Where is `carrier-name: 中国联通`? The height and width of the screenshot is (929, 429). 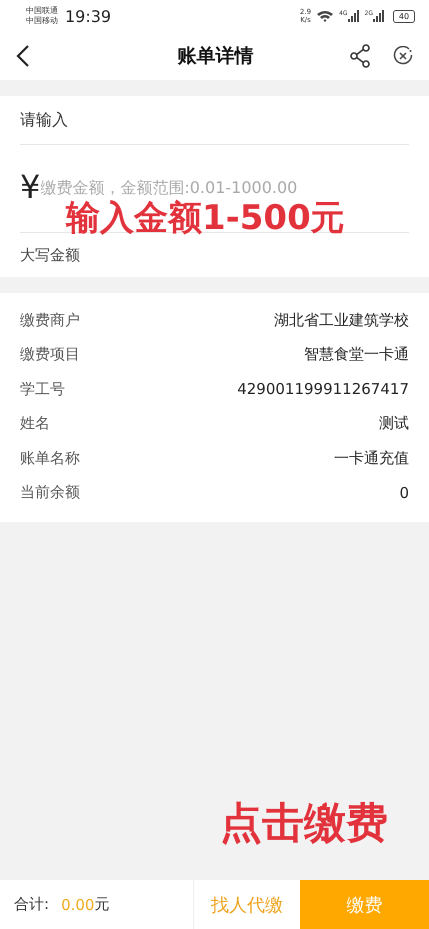
carrier-name: 中国联通 is located at coordinates (42, 11).